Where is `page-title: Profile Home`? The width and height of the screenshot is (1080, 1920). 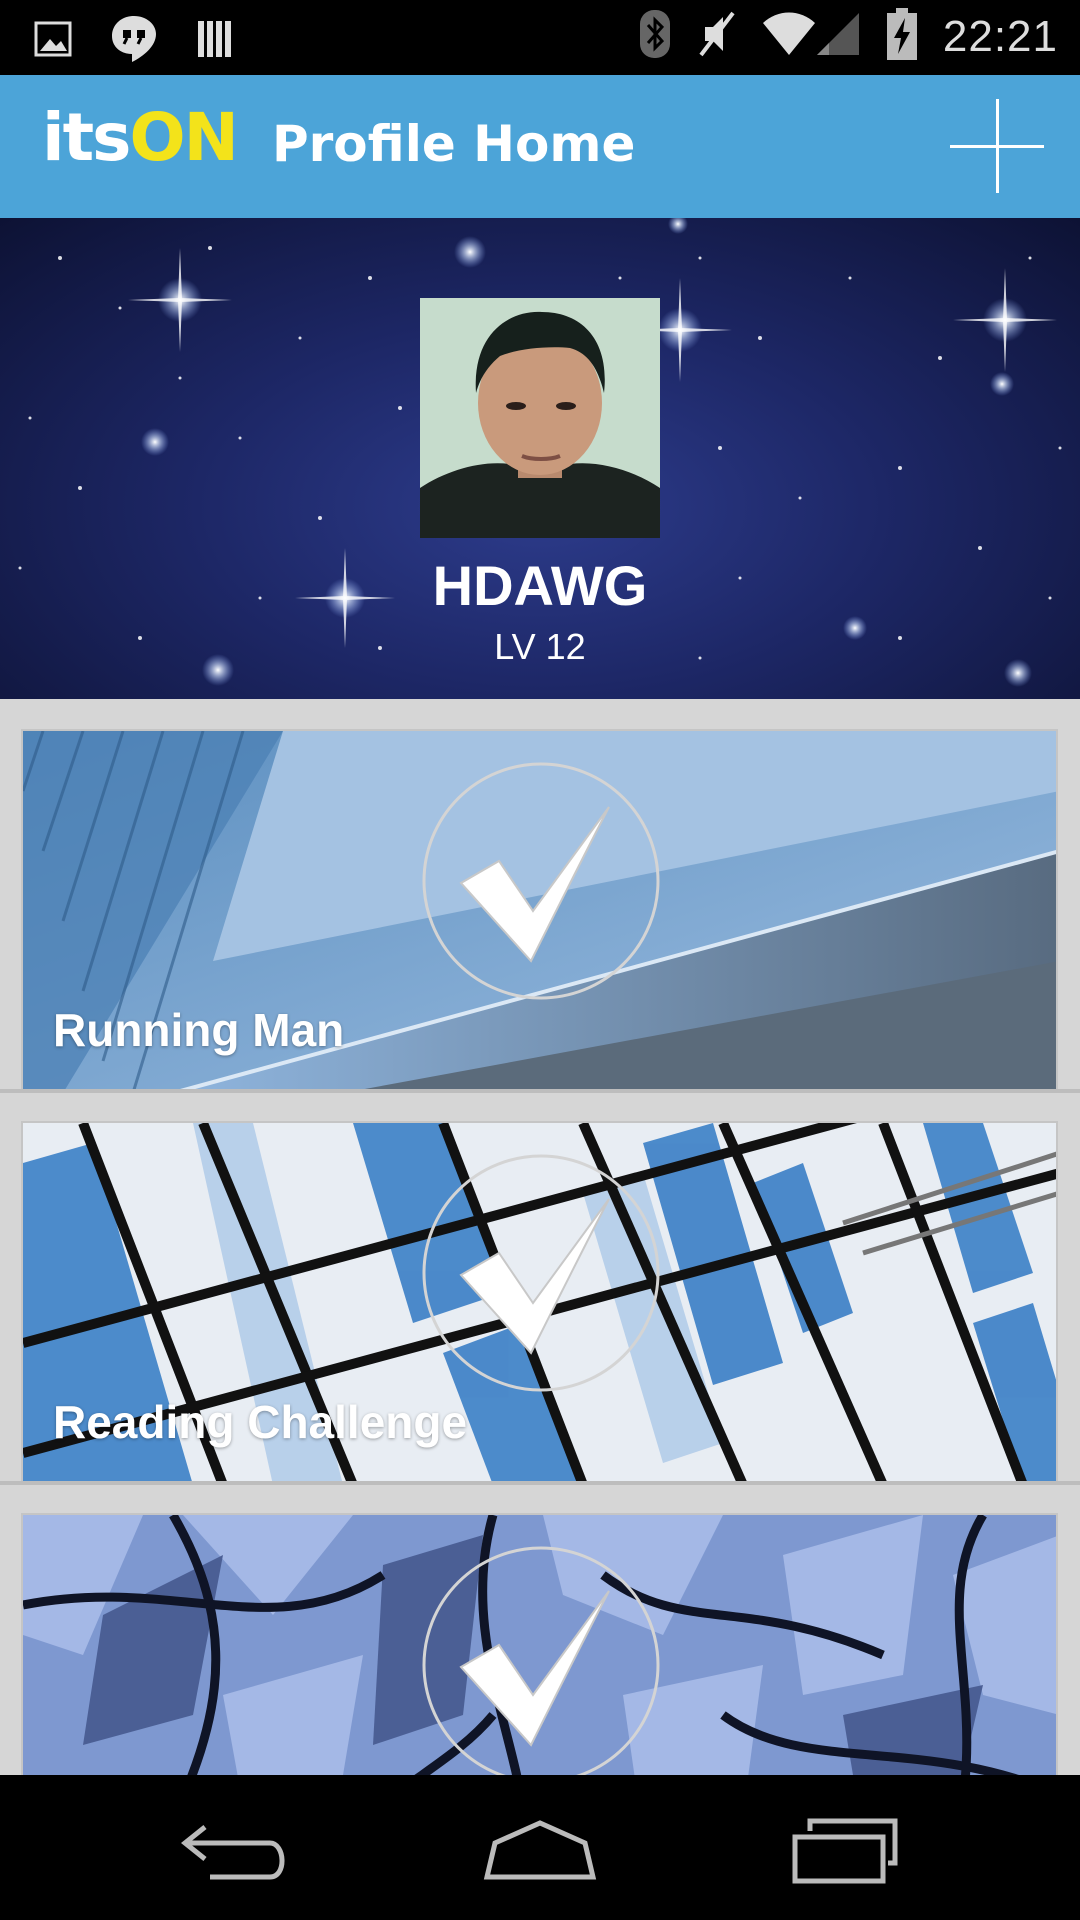
page-title: Profile Home is located at coordinates (454, 144).